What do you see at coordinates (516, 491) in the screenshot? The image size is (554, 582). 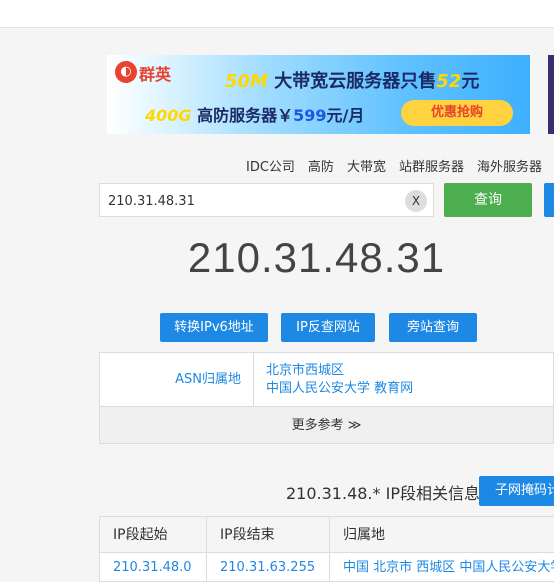 I see `subnet-mask-button: 子网掩码计算` at bounding box center [516, 491].